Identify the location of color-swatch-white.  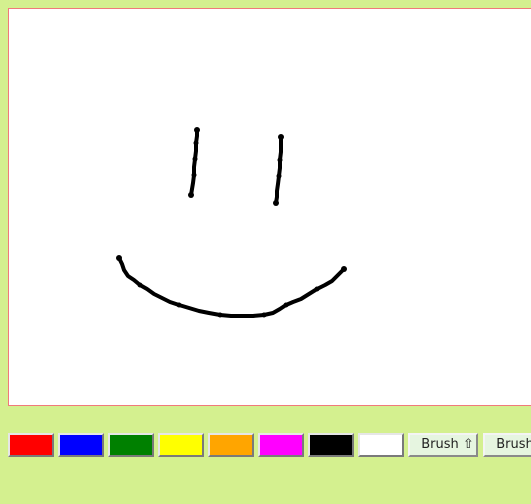
(381, 445).